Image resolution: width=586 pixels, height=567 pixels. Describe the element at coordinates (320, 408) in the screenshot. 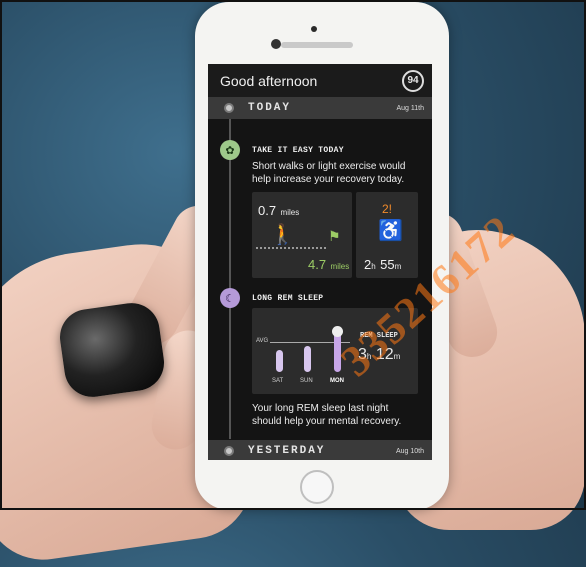

I see `sleep-text-1: Your long REM sleep last night` at that location.